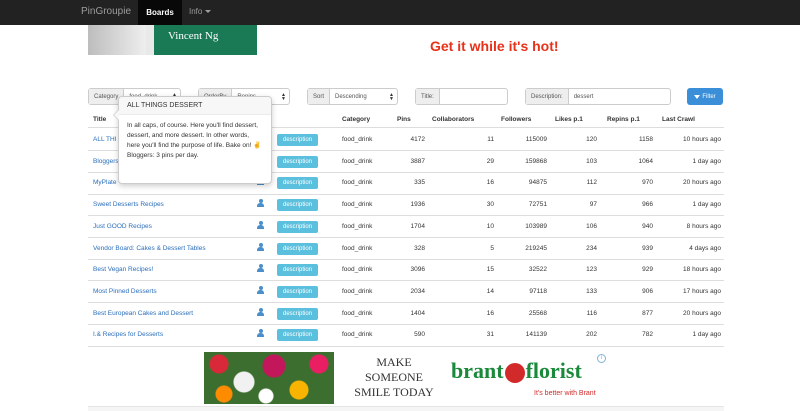 The height and width of the screenshot is (411, 800). Describe the element at coordinates (128, 334) in the screenshot. I see `board-title-link: I.& Recipes for Desserts` at that location.